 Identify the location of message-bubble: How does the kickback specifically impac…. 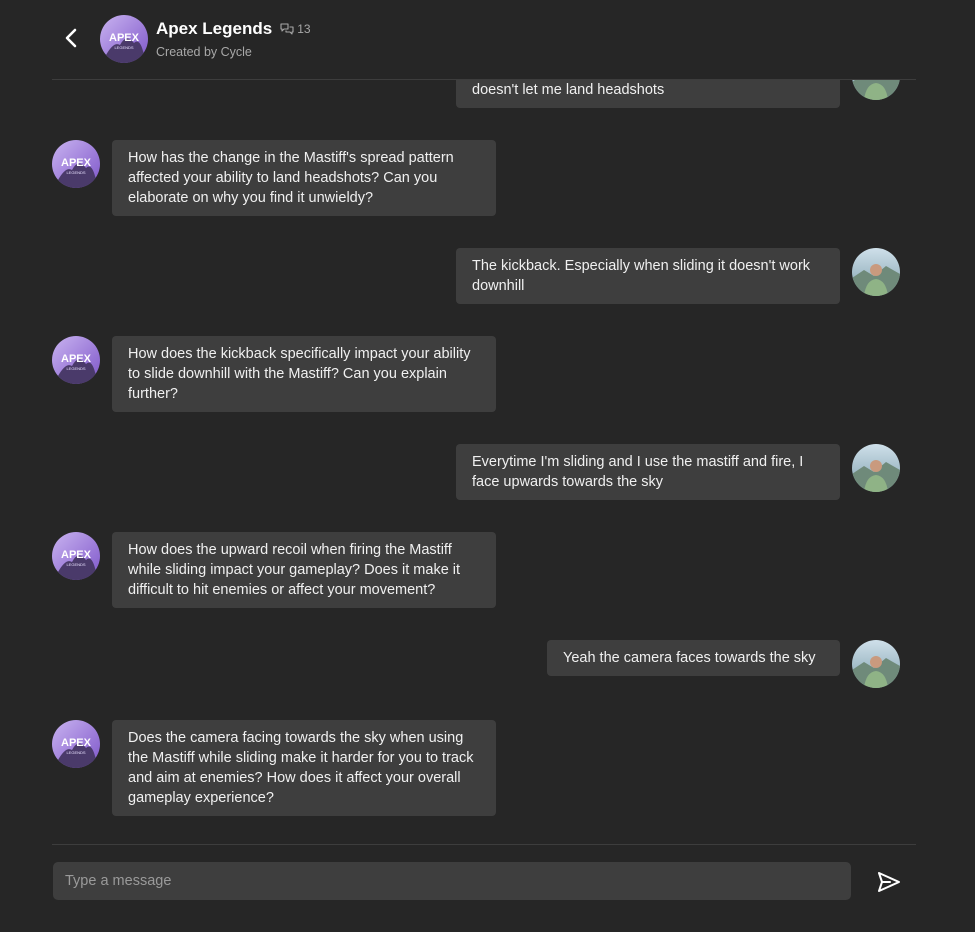
(304, 374).